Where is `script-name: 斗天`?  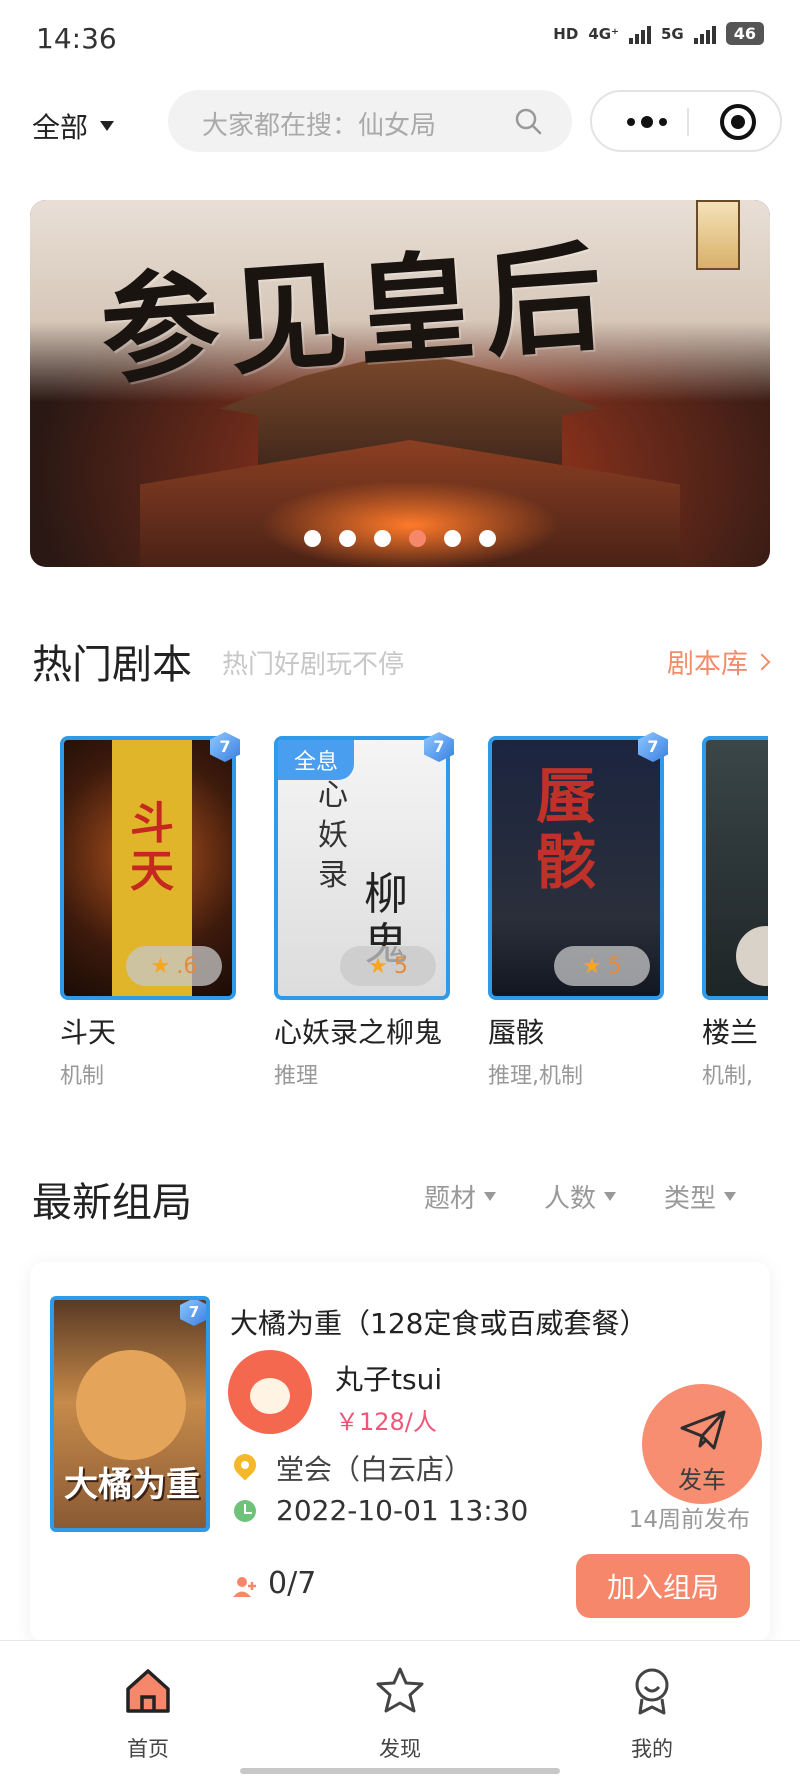
script-name: 斗天 is located at coordinates (88, 1032).